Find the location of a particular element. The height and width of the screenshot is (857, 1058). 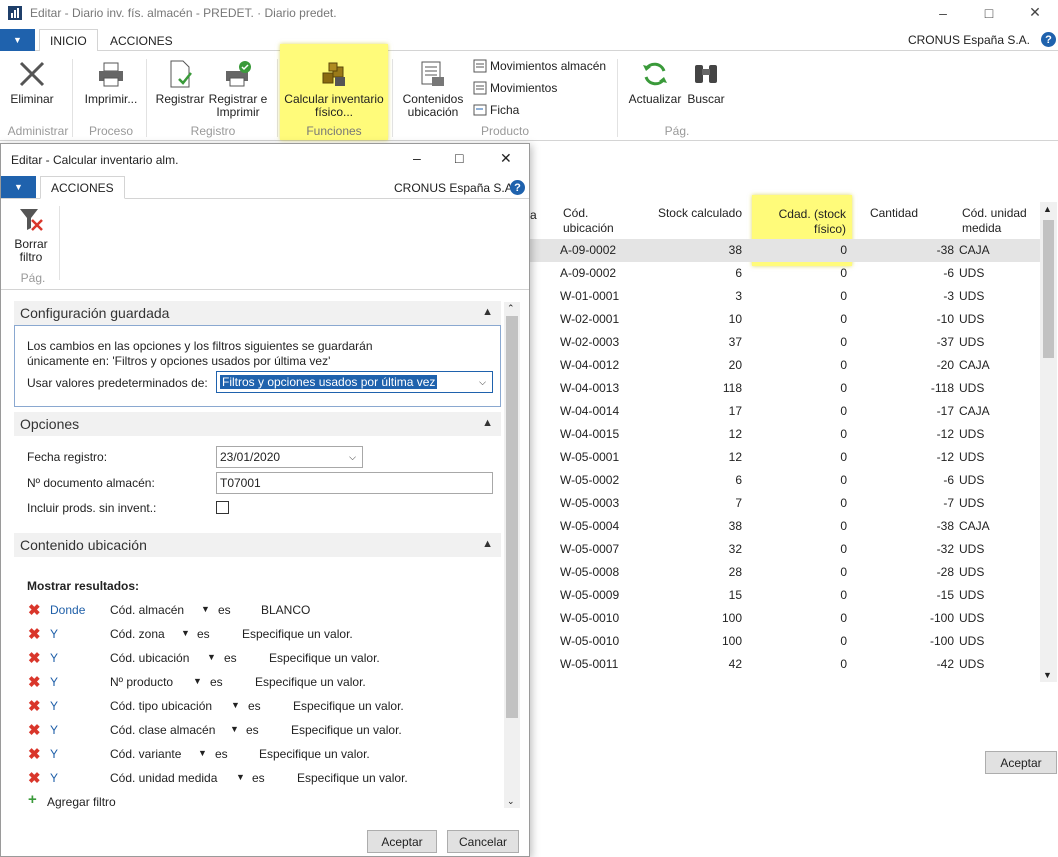

cantidad-cell: -3 is located at coordinates (892, 296).